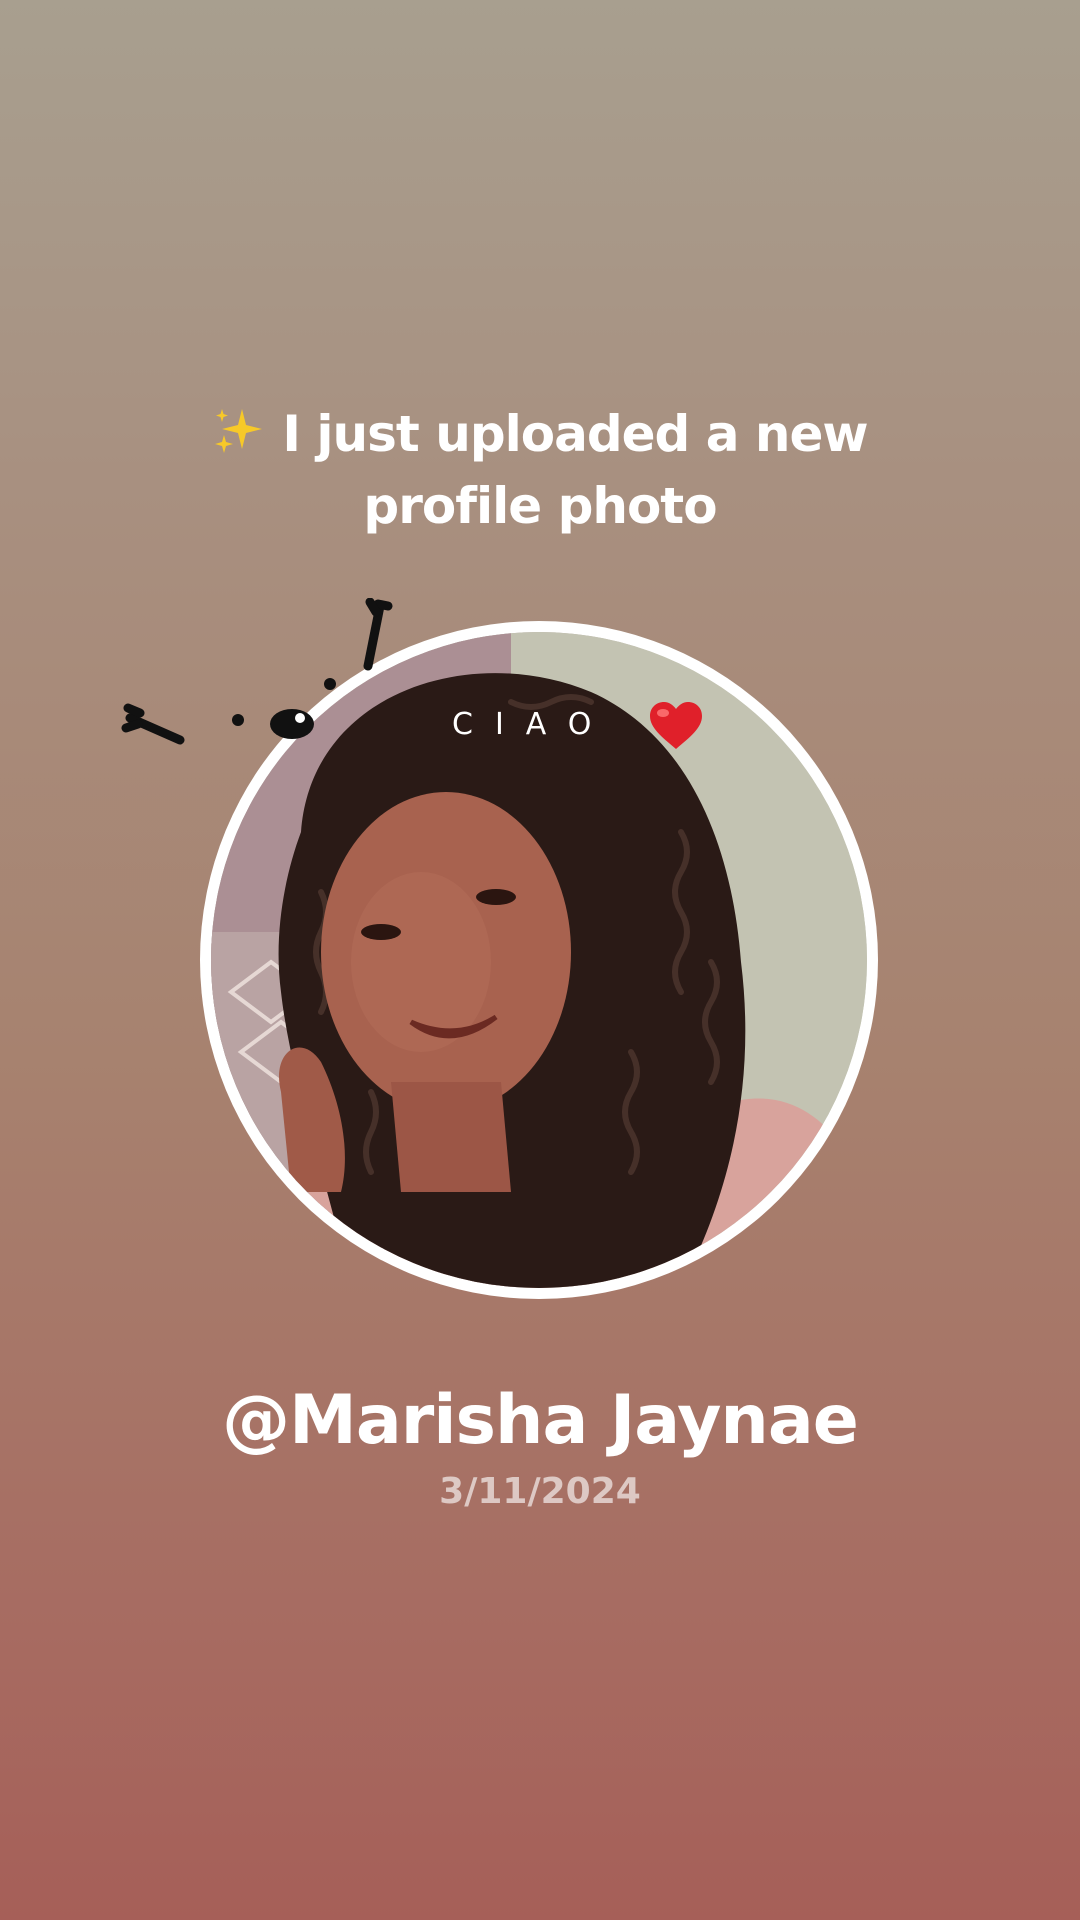 The width and height of the screenshot is (1080, 1920). I want to click on headline-text-2: profile photo, so click(540, 506).